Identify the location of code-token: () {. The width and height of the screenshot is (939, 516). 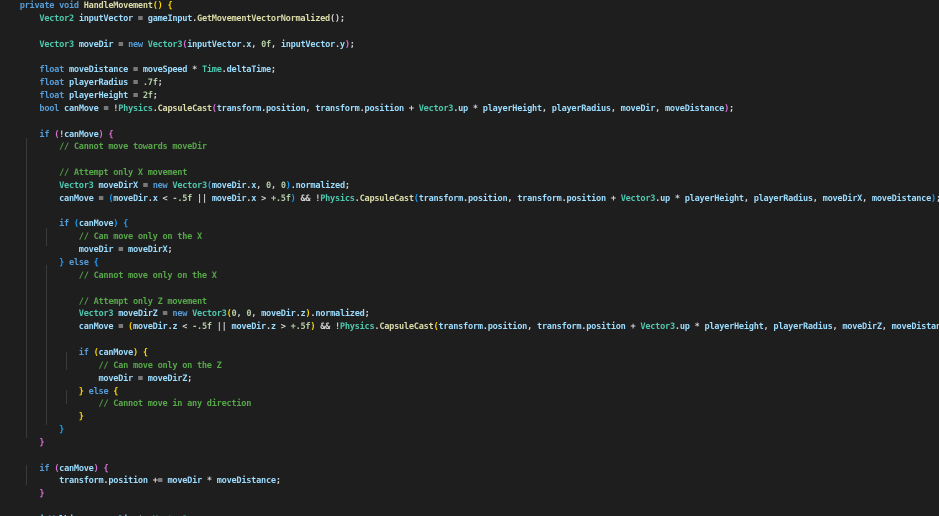
(162, 6).